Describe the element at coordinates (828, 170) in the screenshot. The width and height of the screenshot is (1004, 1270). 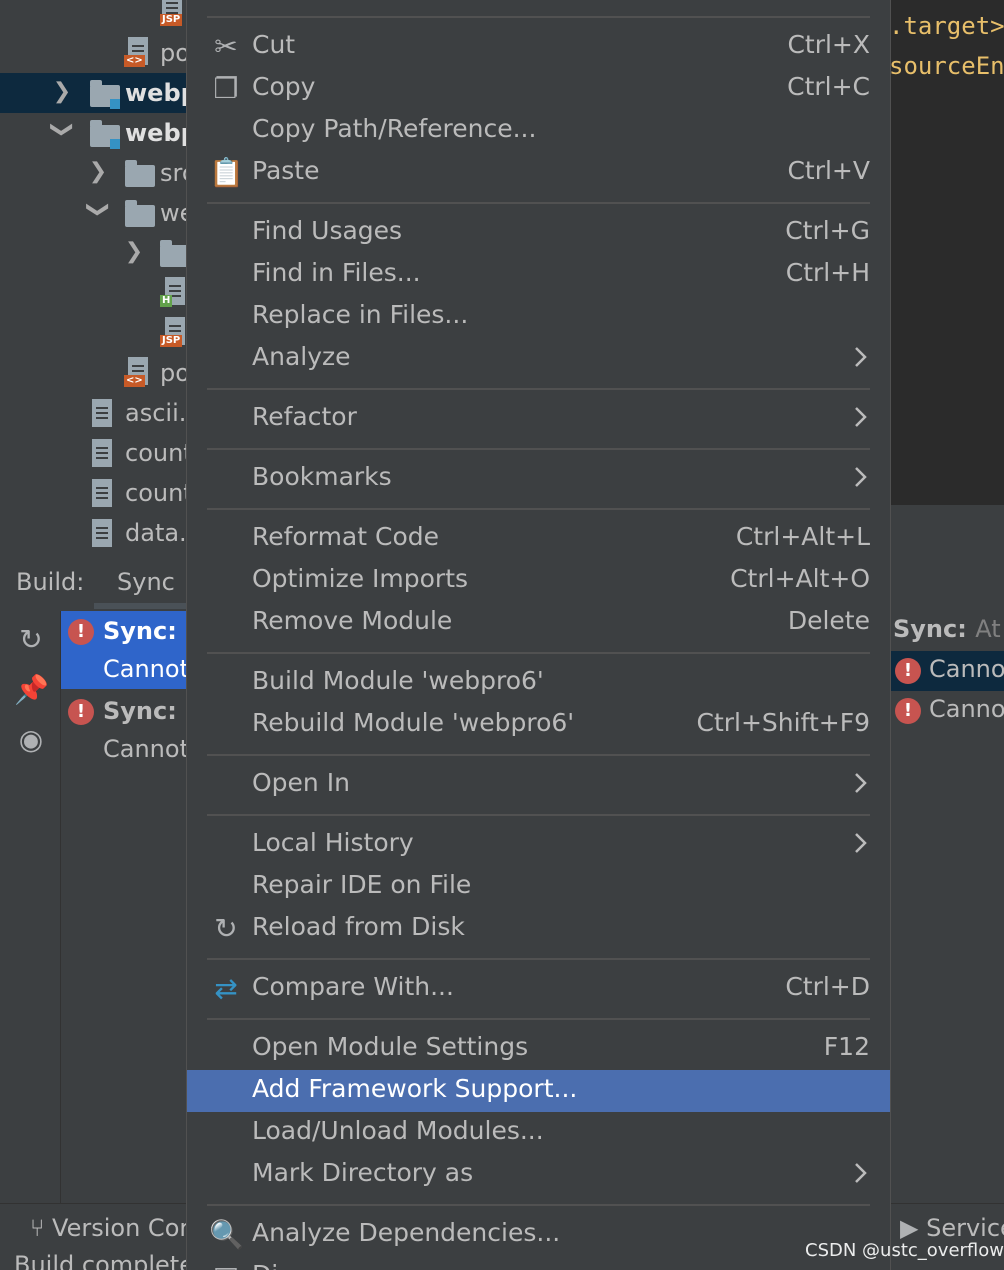
I see `menu-item-shortcut: Ctrl+V` at that location.